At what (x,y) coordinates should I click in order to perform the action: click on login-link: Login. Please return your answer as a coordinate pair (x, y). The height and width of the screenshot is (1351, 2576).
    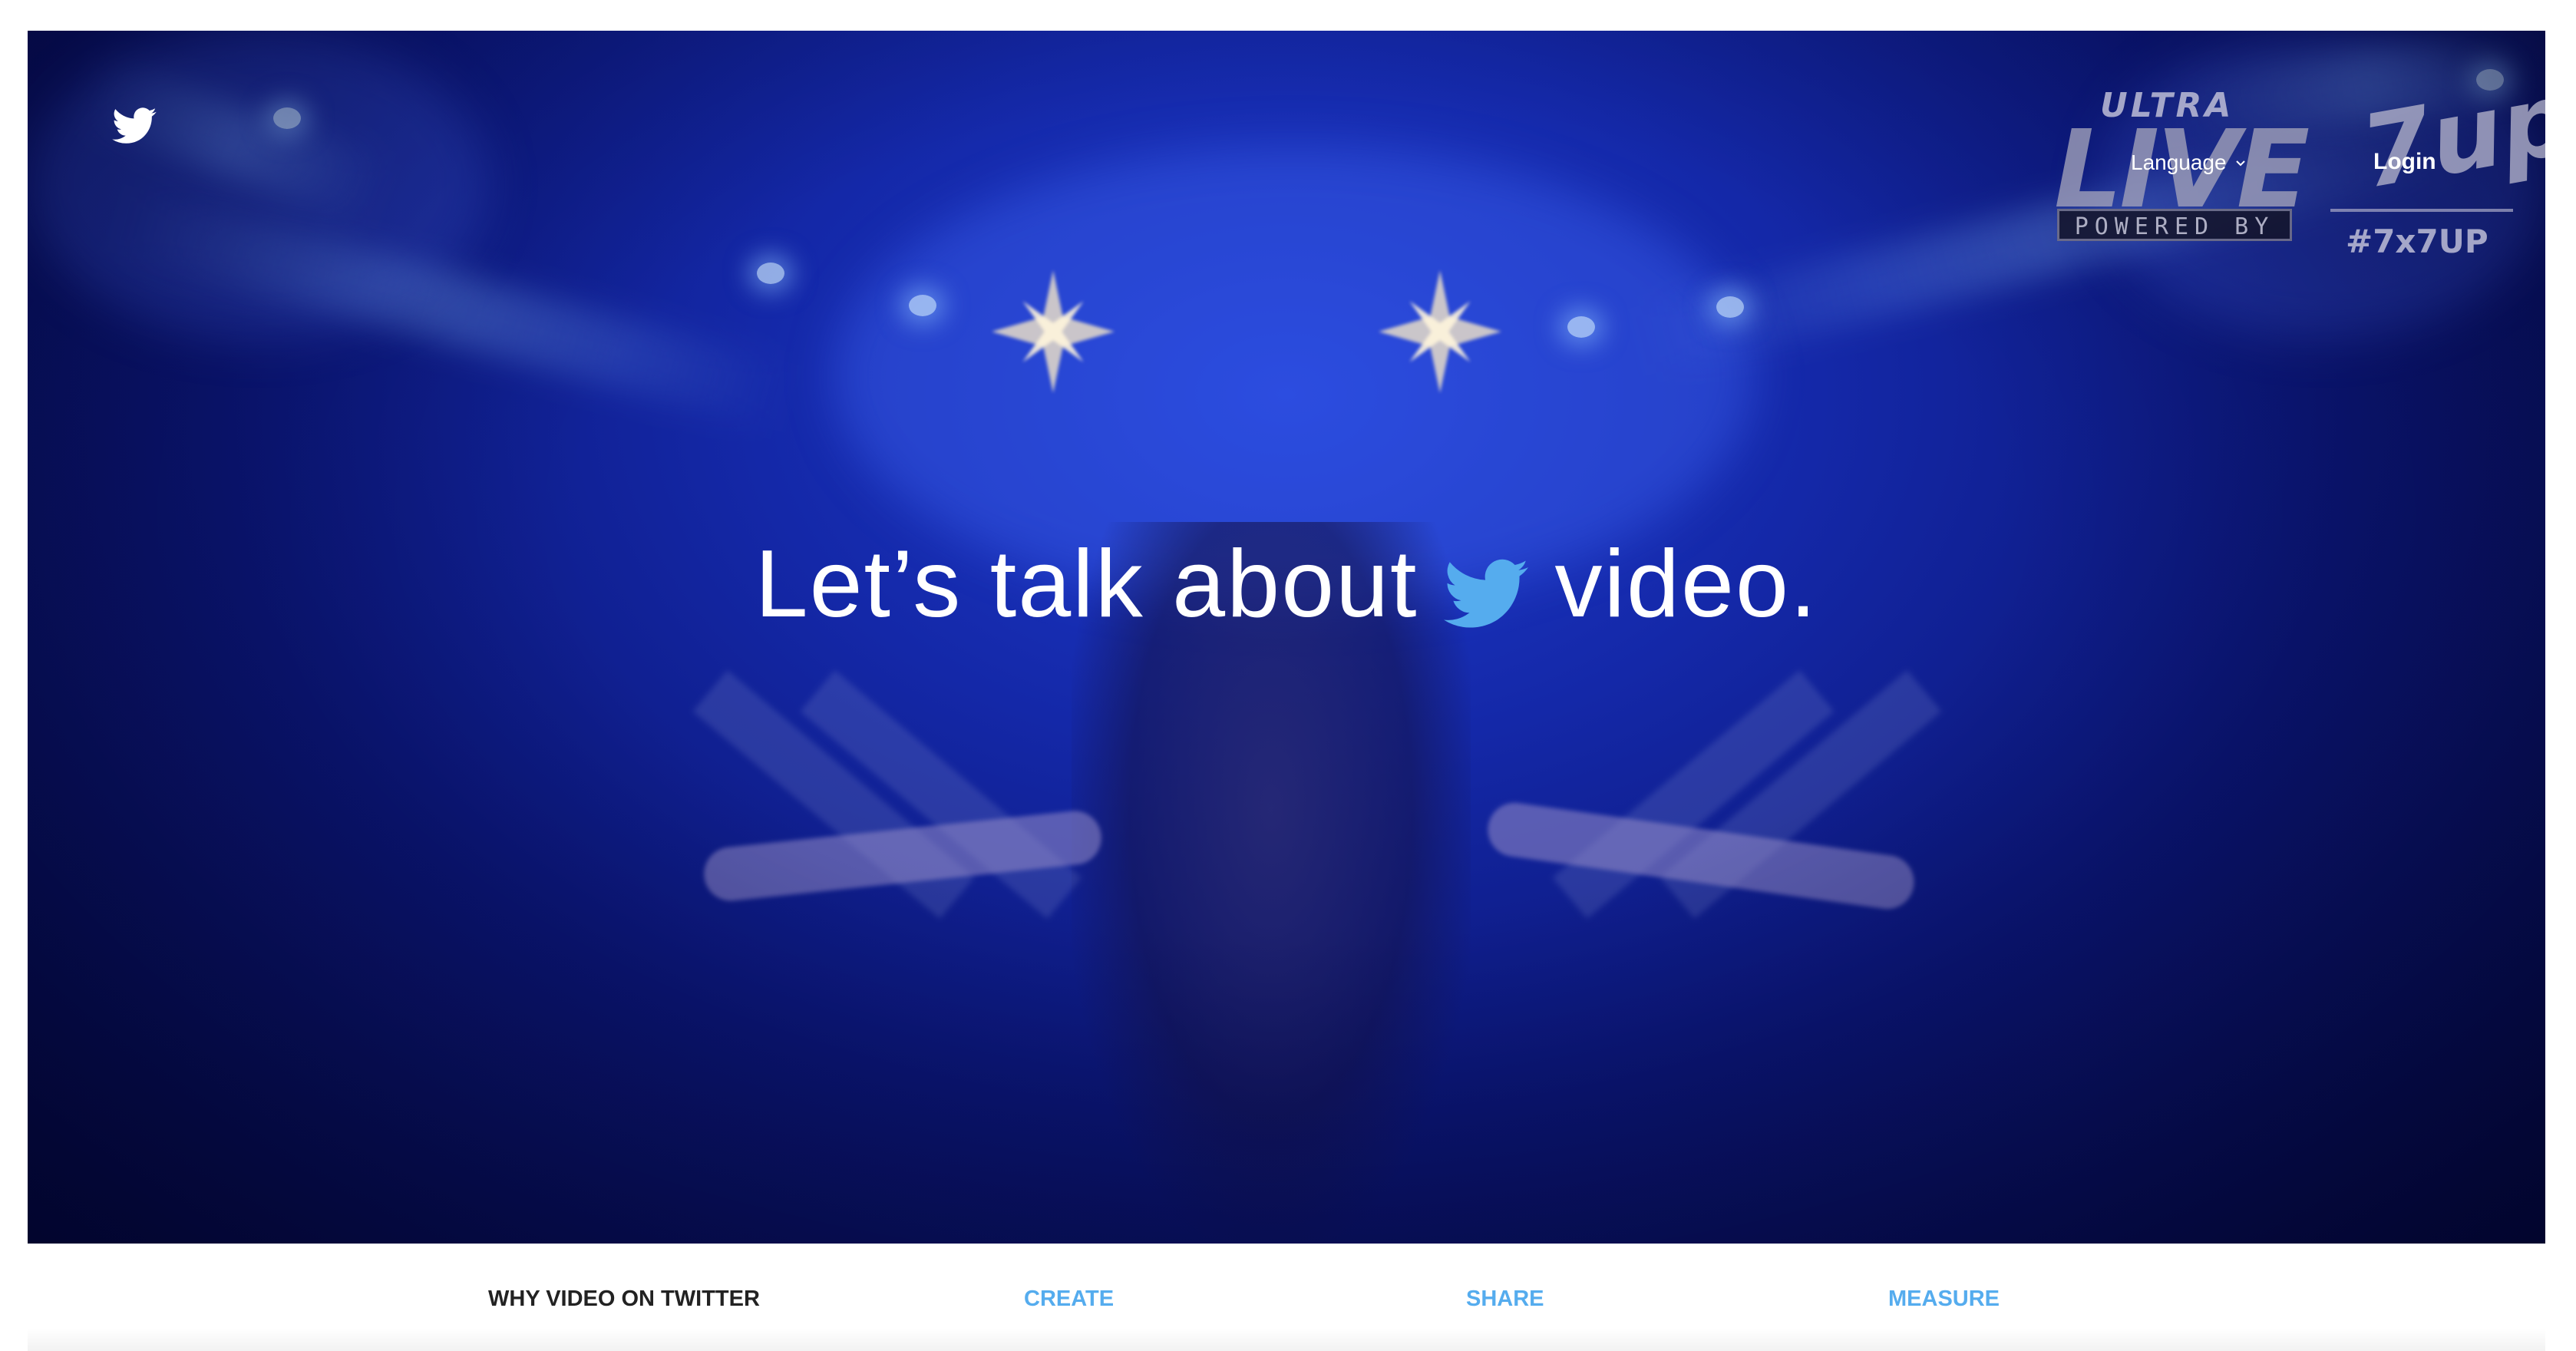
    Looking at the image, I should click on (2404, 162).